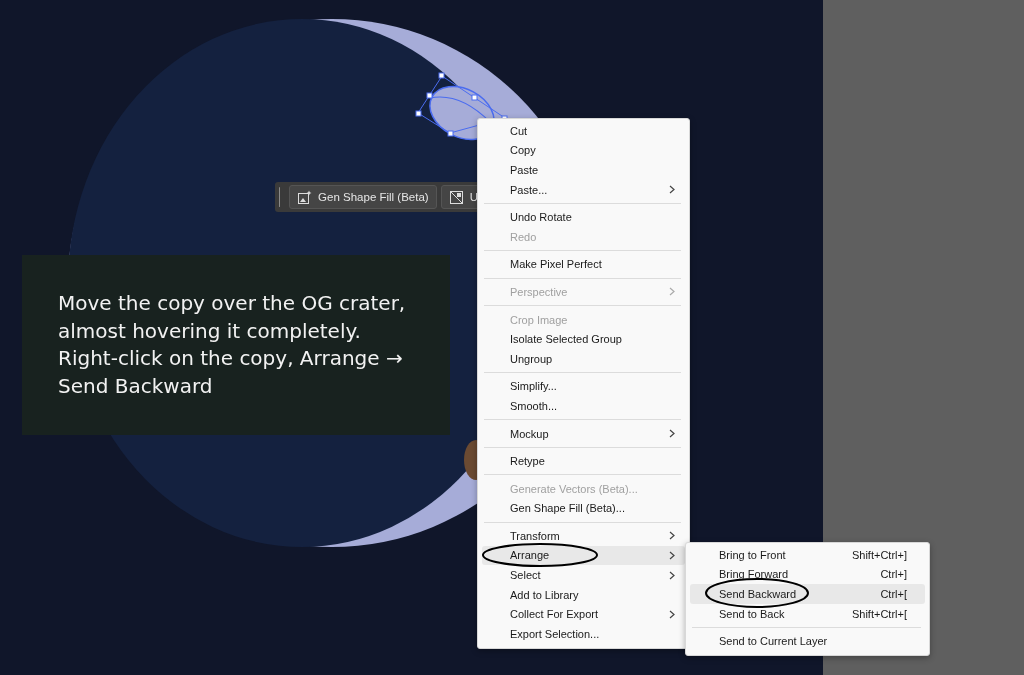 The image size is (1024, 675). Describe the element at coordinates (583, 575) in the screenshot. I see `menu-item: Select` at that location.